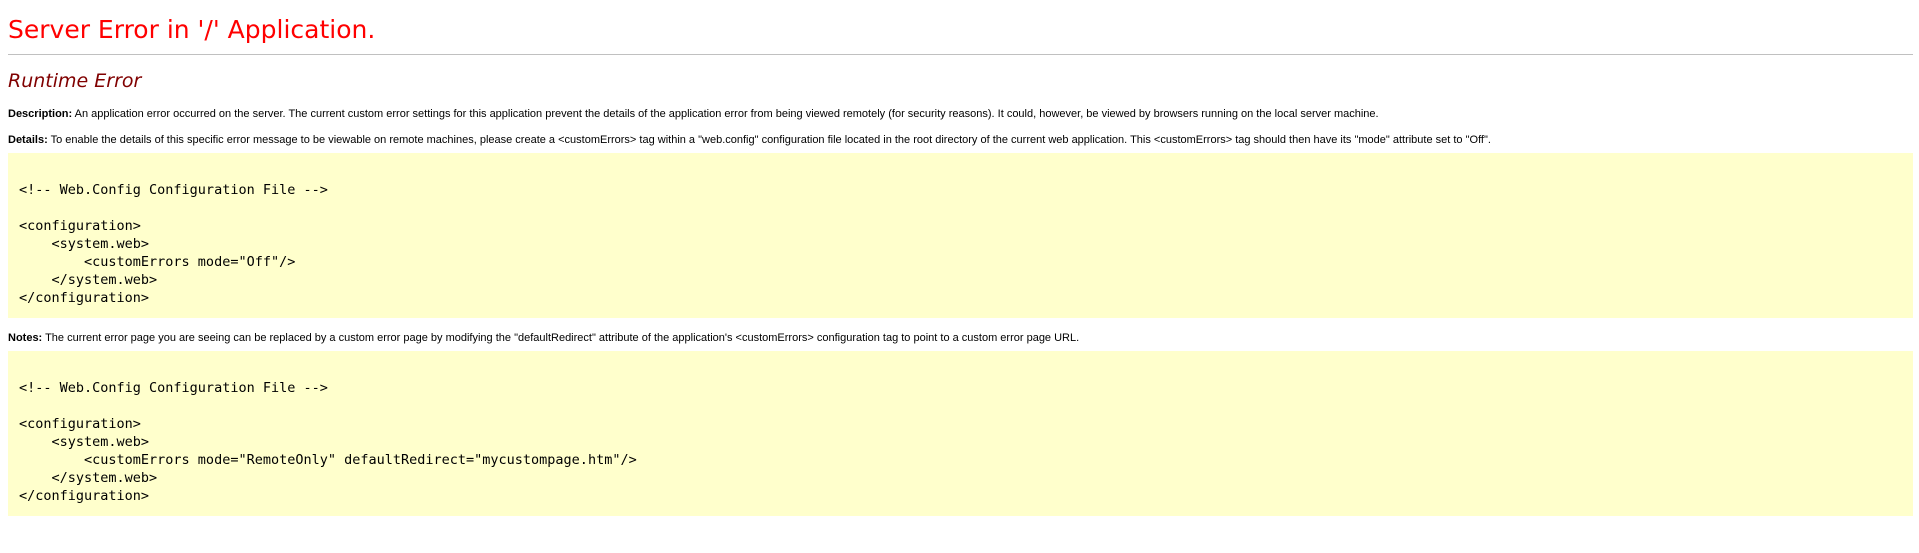 This screenshot has height=553, width=1919. I want to click on page-title: Server Error in '/' Application., so click(192, 29).